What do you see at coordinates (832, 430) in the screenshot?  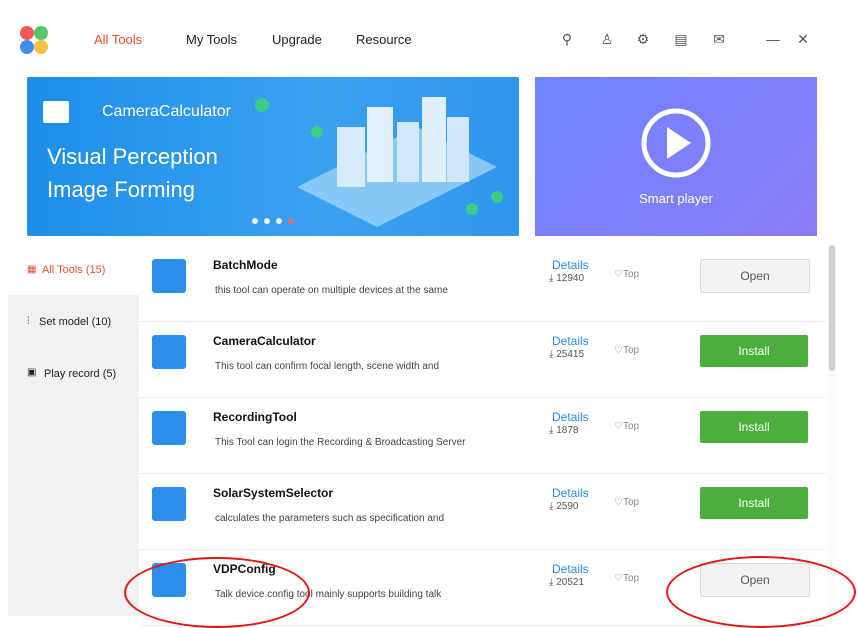 I see `scrollbar` at bounding box center [832, 430].